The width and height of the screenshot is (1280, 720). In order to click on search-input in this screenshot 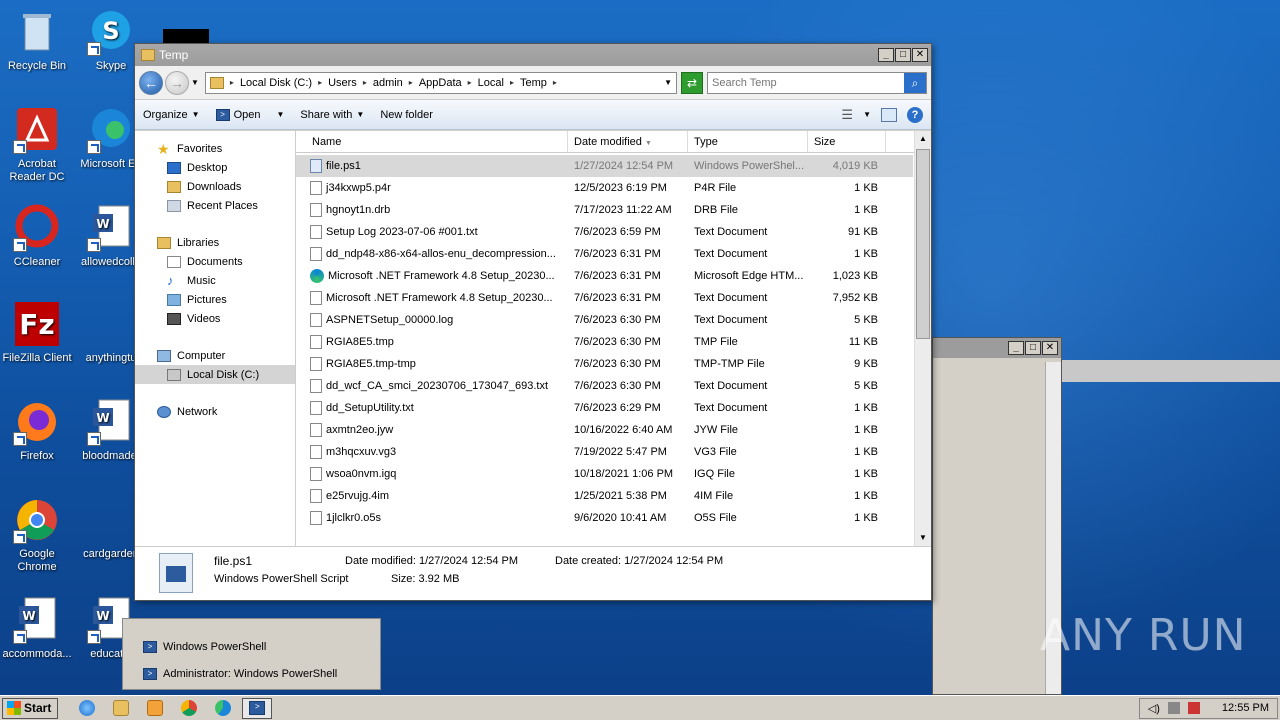, I will do `click(806, 82)`.